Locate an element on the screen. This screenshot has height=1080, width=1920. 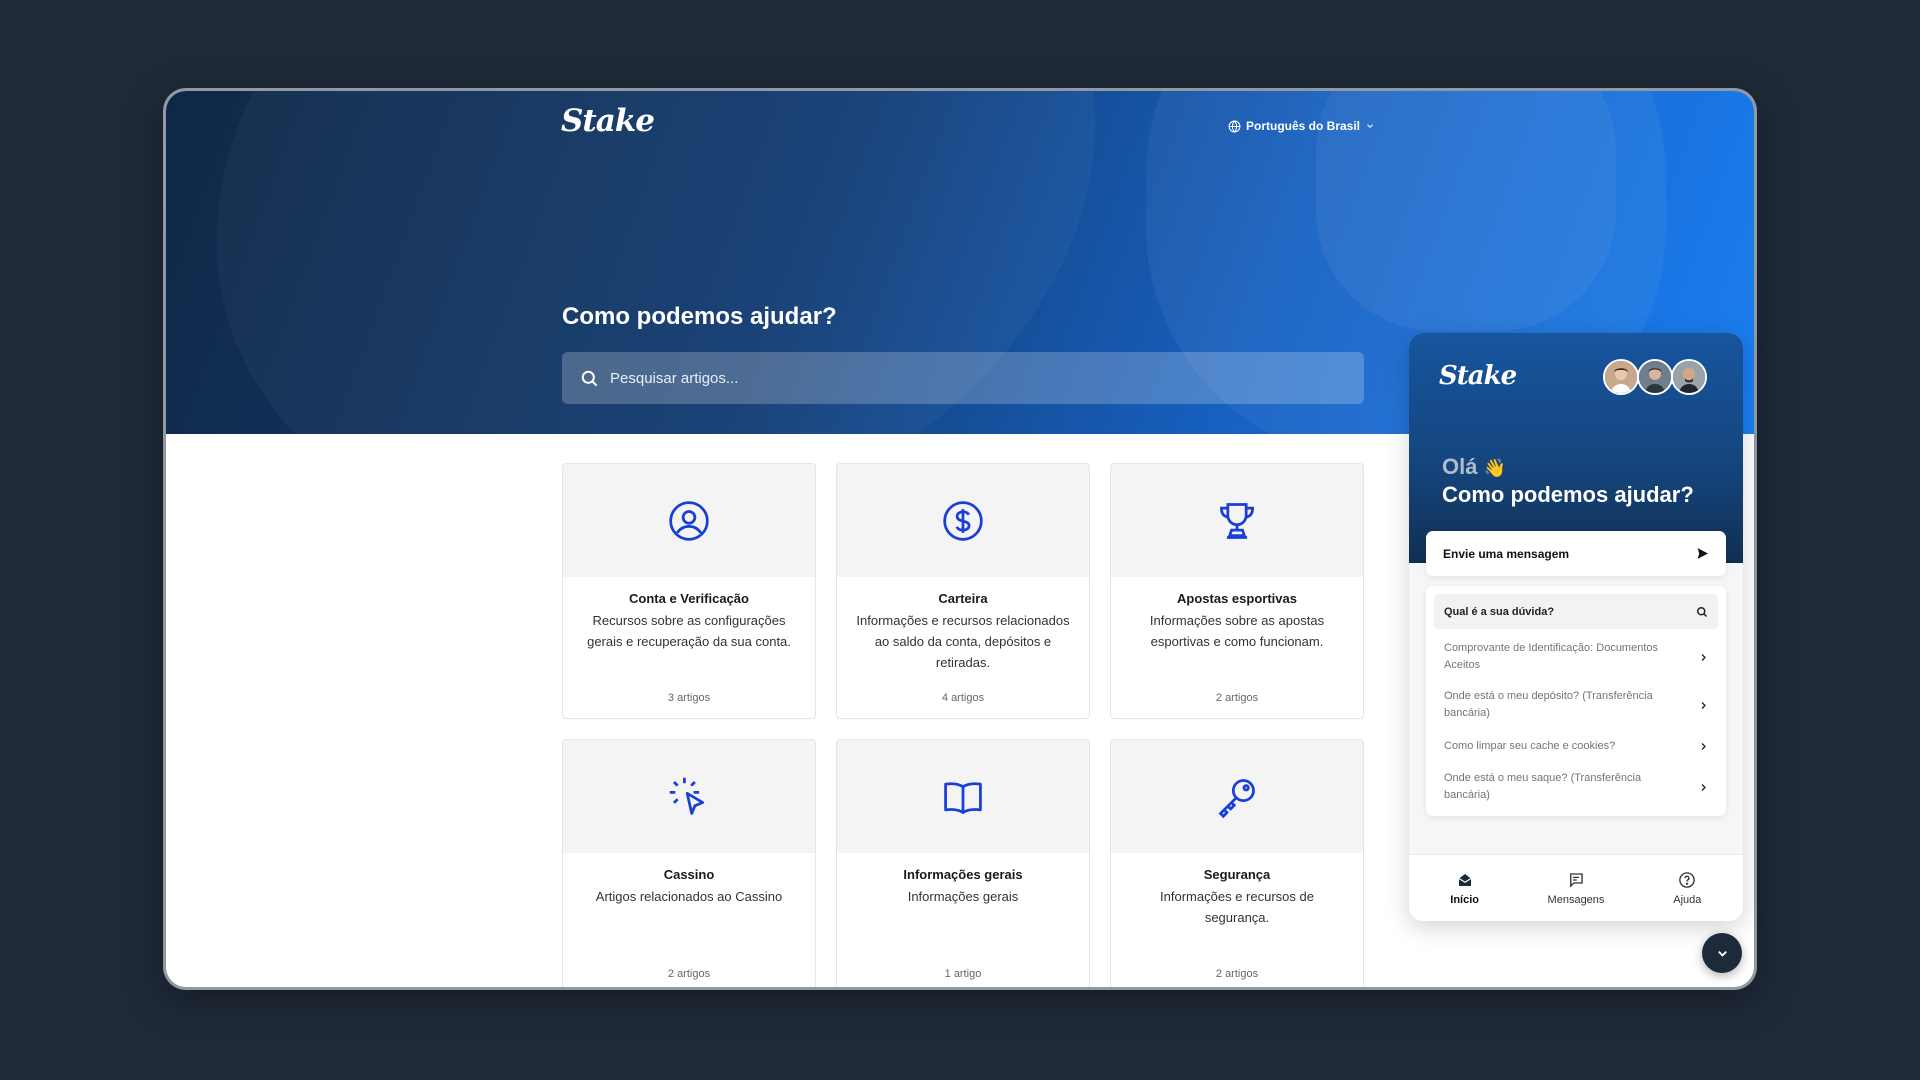
language-selector: Português do Brasil is located at coordinates (1301, 126).